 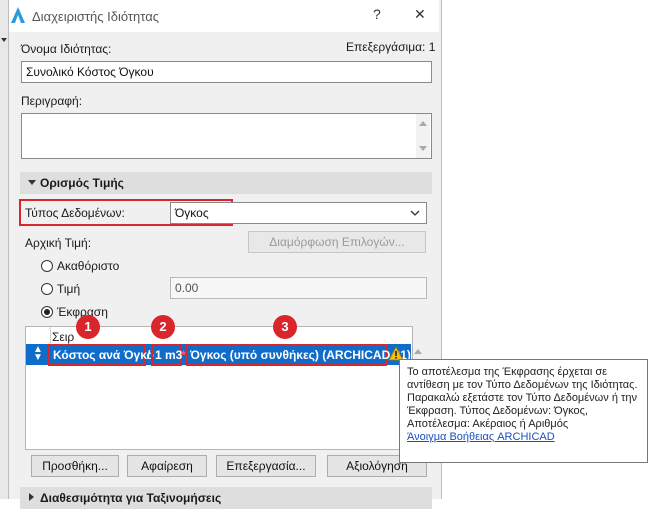 I want to click on row-sort-handle-icon: ▲ ▼, so click(x=38, y=354).